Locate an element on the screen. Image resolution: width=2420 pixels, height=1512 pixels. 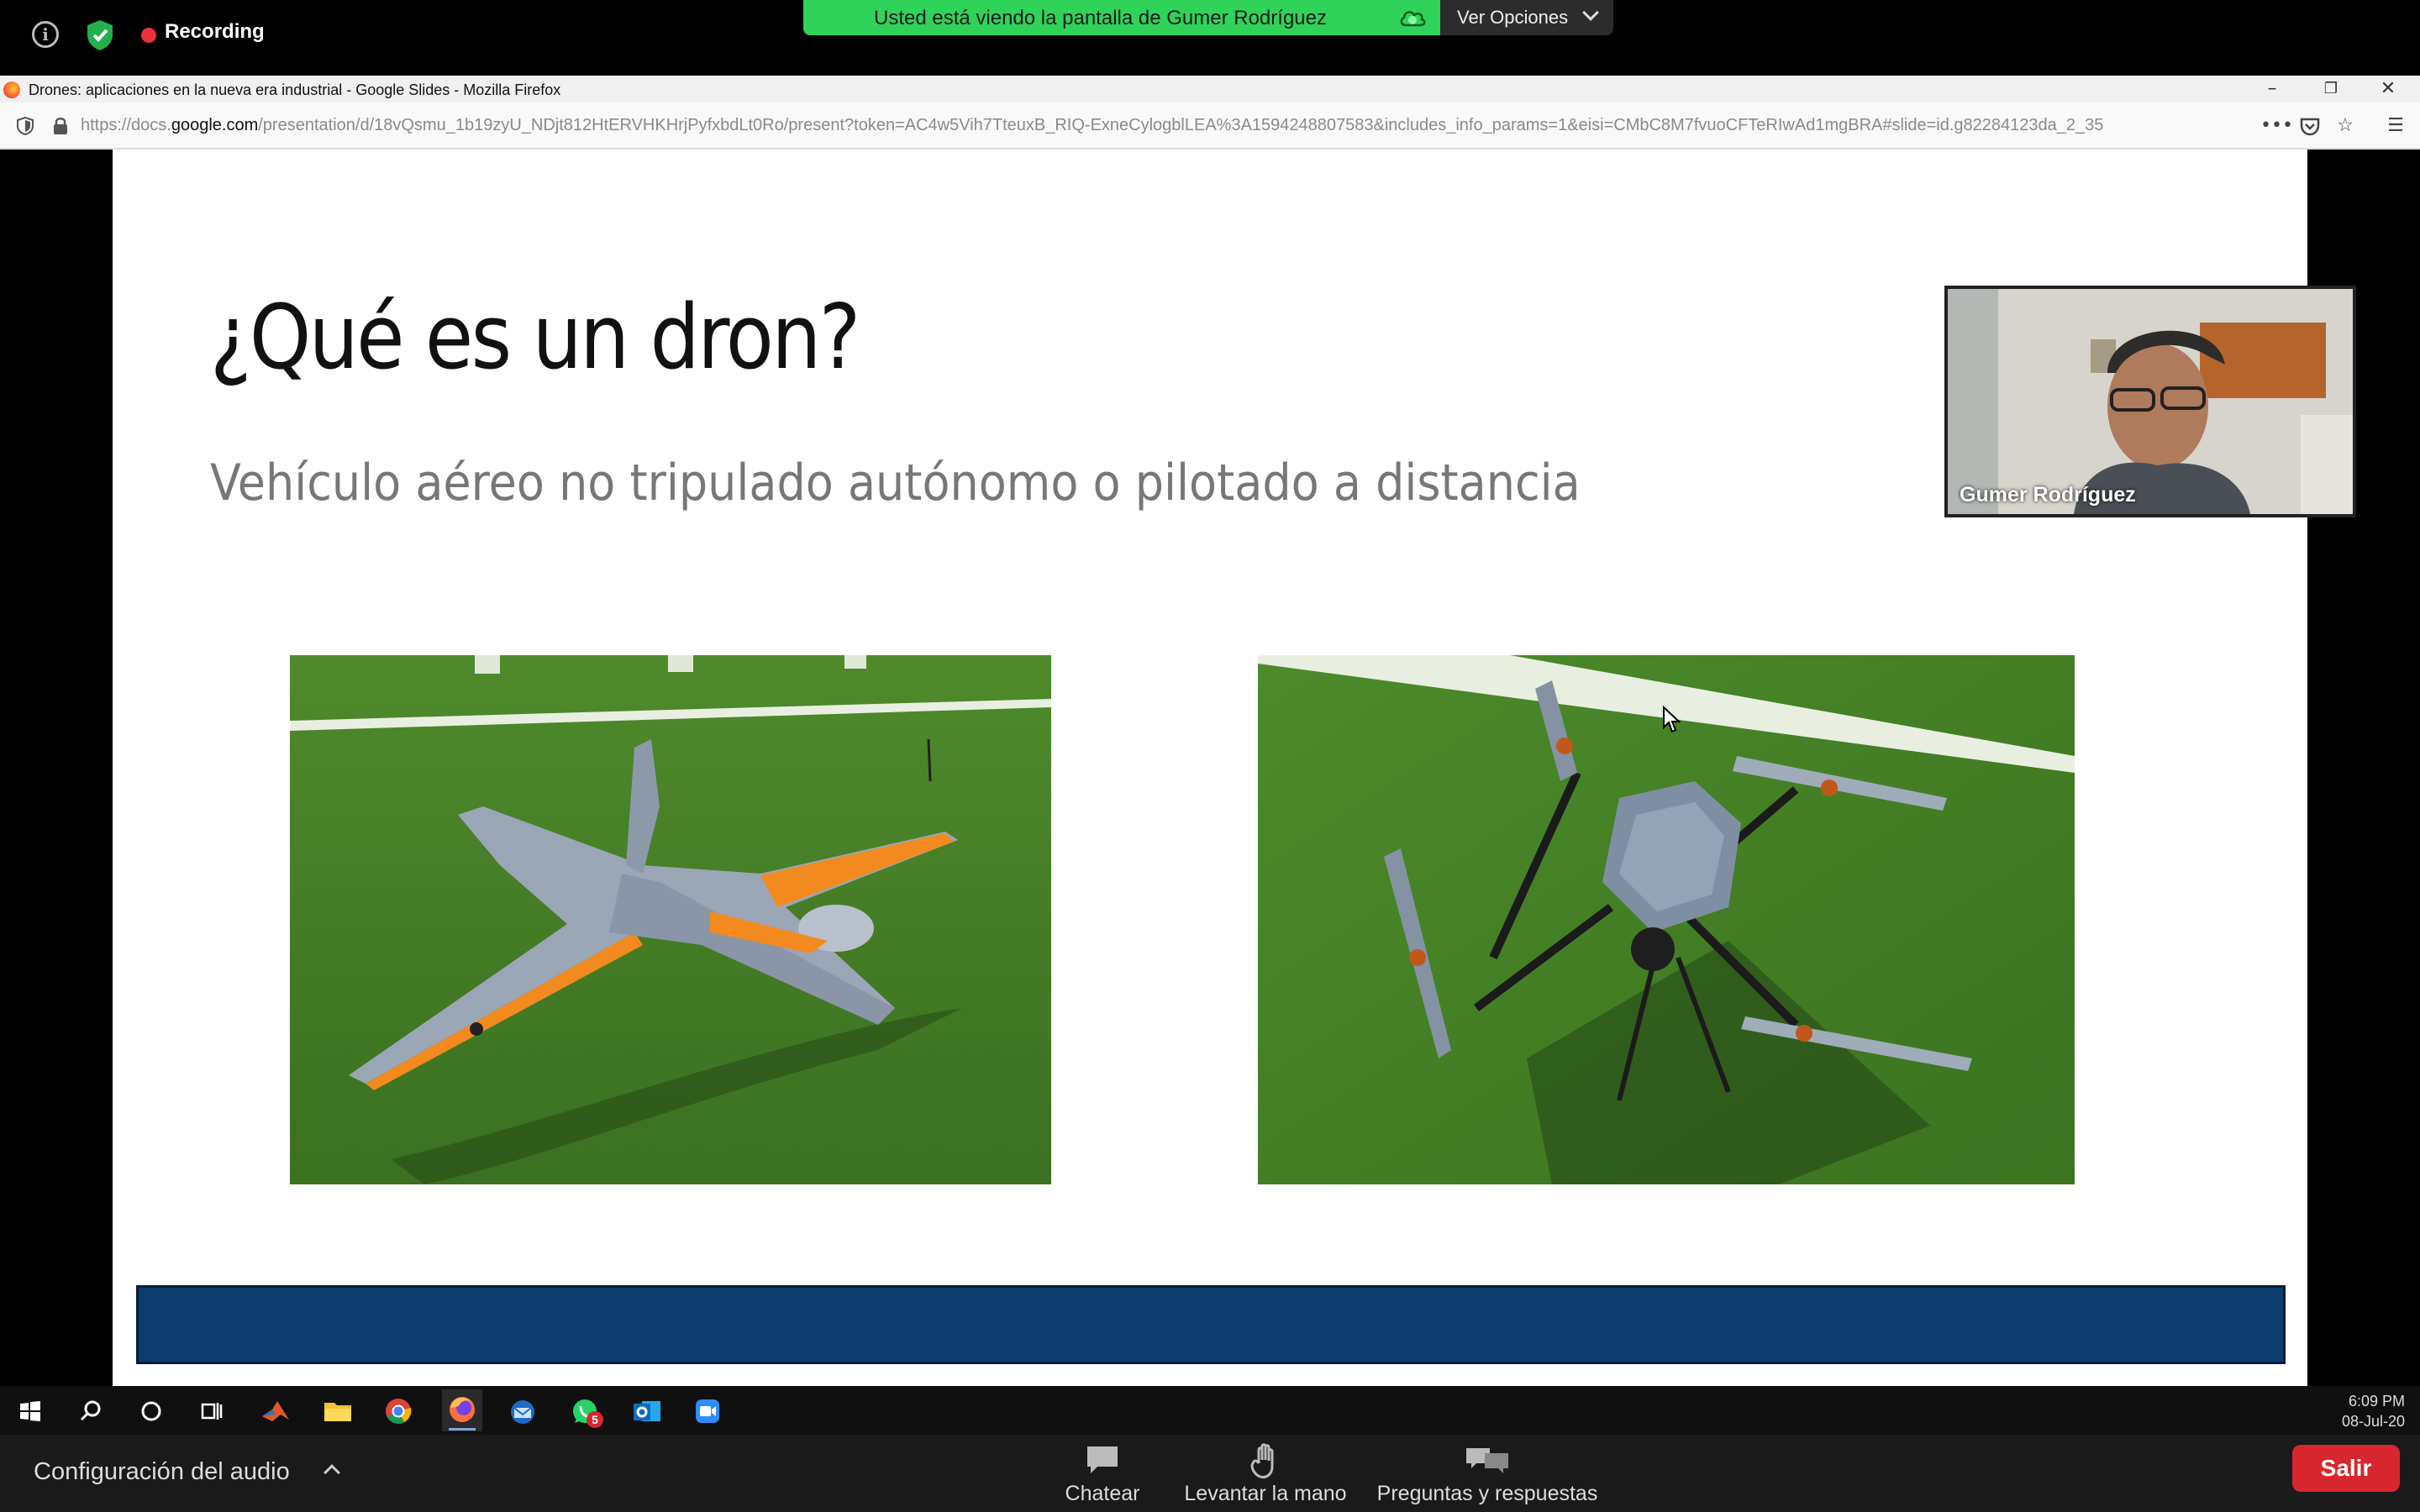
mouse-cursor-icon is located at coordinates (1672, 719).